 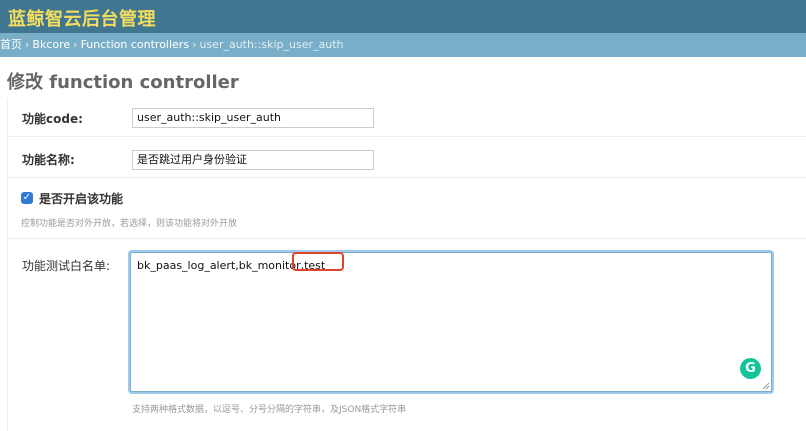 I want to click on breadcrumb-current: user_auth::skip_user_auth, so click(x=271, y=44).